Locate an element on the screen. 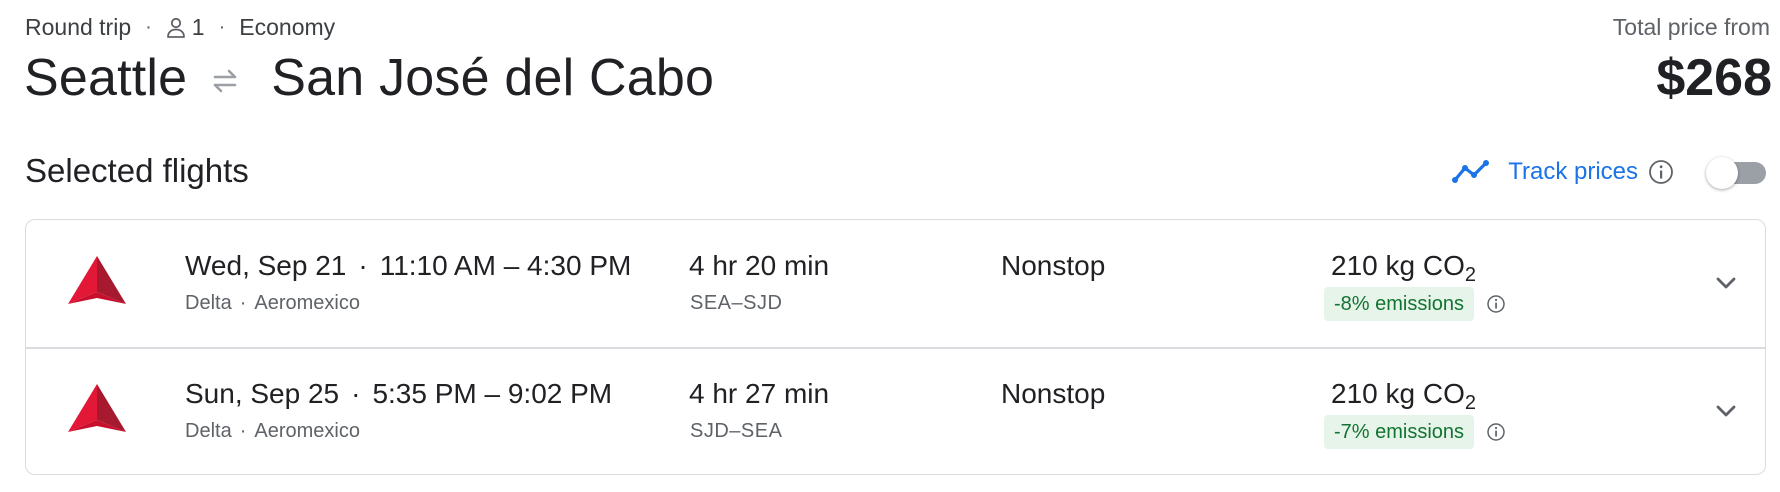  flight-time-range: 11:10 AM – 4:30 PM is located at coordinates (505, 265).